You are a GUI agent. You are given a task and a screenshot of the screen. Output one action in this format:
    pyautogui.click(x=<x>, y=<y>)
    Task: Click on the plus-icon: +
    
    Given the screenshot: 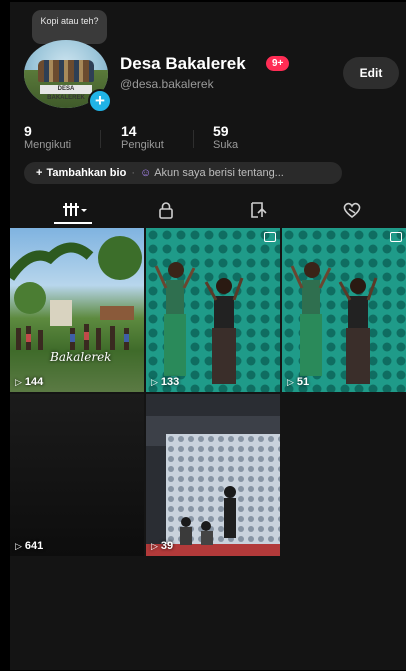 What is the action you would take?
    pyautogui.click(x=39, y=173)
    